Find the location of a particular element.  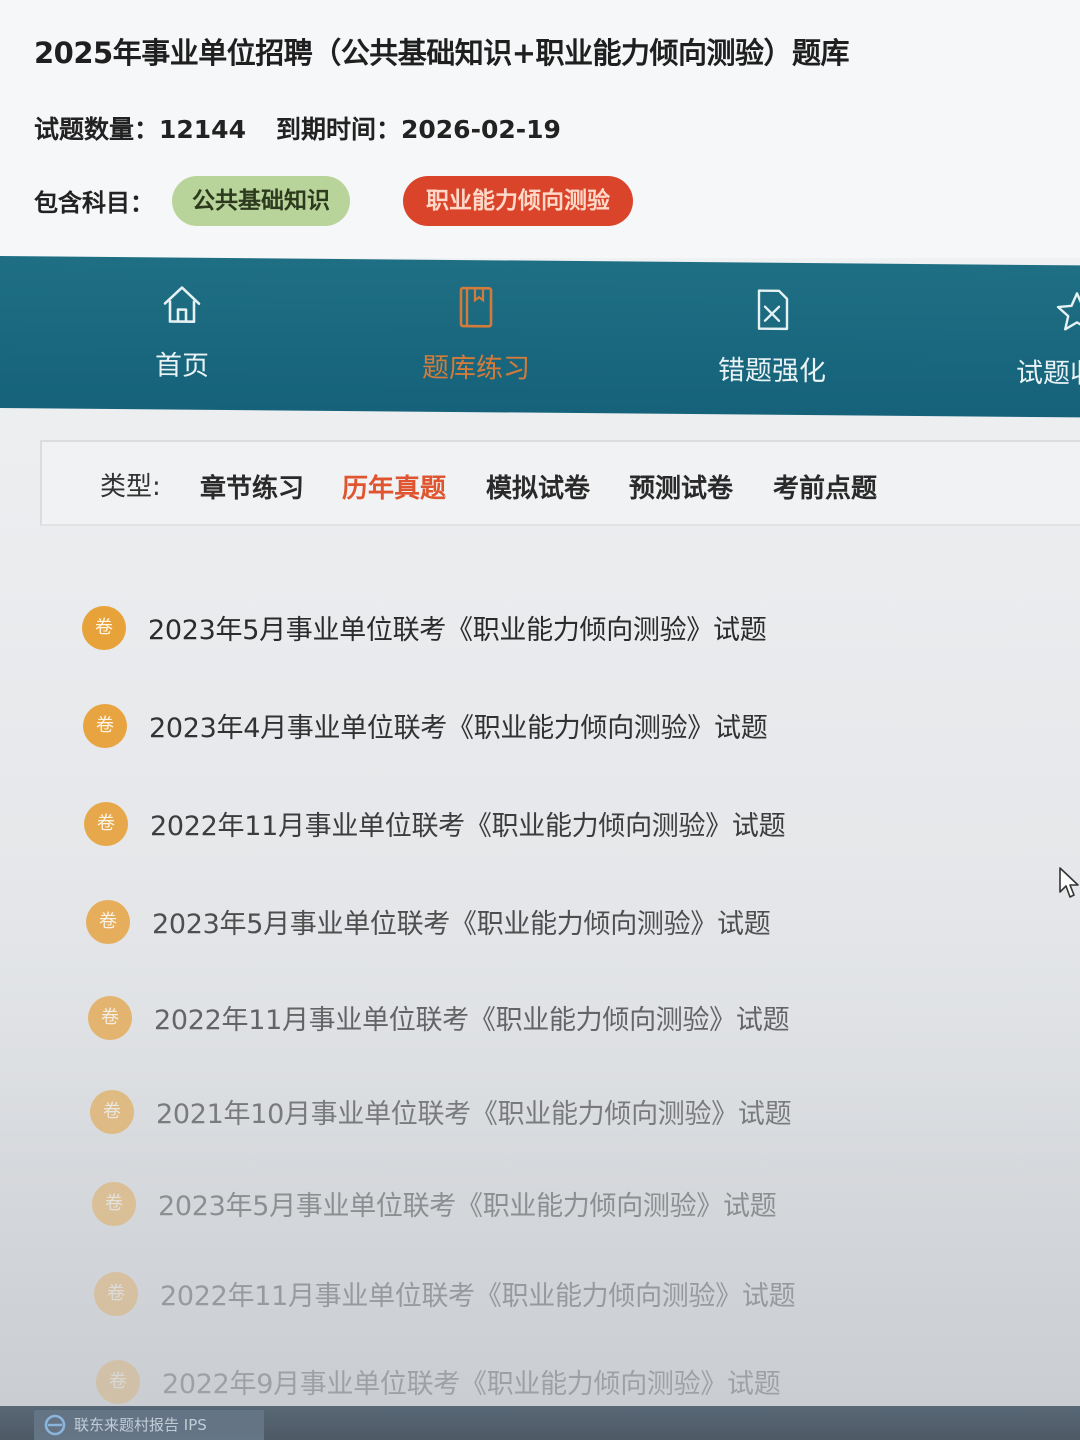

type-tab-forecast-papers: 预测试卷 is located at coordinates (681, 486).